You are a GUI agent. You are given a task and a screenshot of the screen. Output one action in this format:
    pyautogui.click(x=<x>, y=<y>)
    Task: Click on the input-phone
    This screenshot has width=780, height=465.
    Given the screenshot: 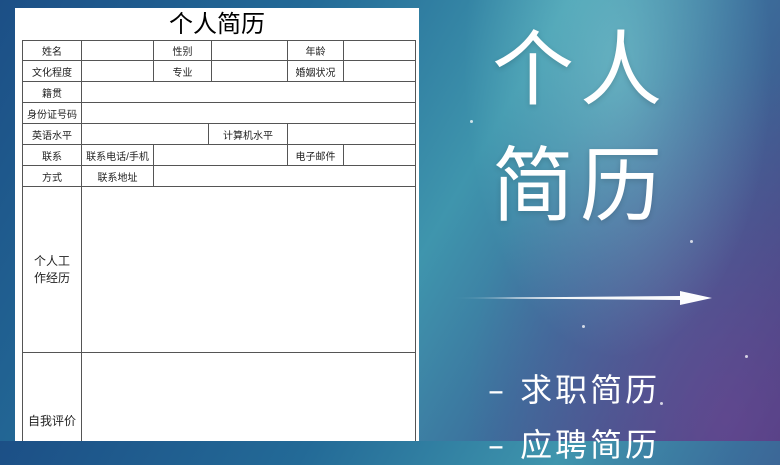 What is the action you would take?
    pyautogui.click(x=220, y=155)
    